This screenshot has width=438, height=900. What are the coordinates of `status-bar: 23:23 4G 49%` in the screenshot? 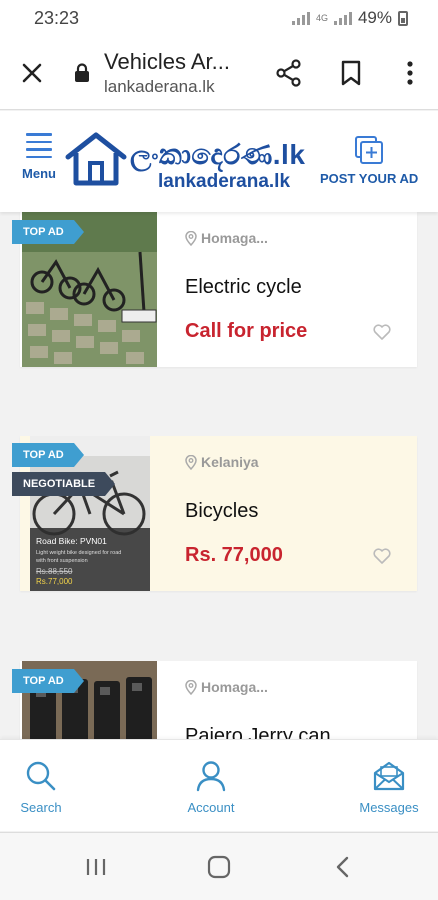 It's located at (219, 18).